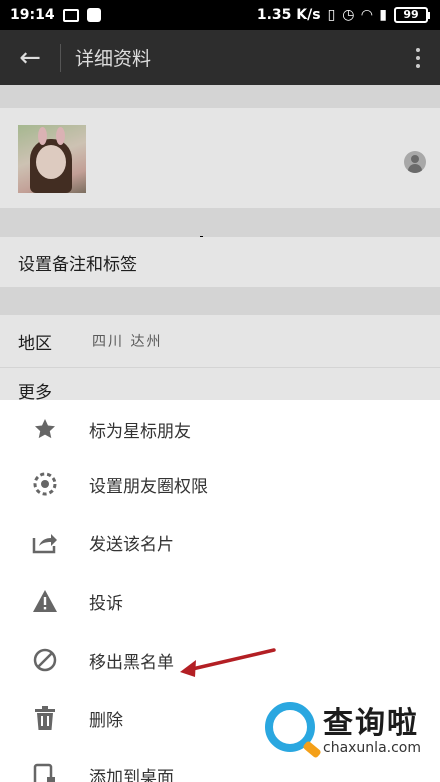  What do you see at coordinates (45, 601) in the screenshot?
I see `warning-icon` at bounding box center [45, 601].